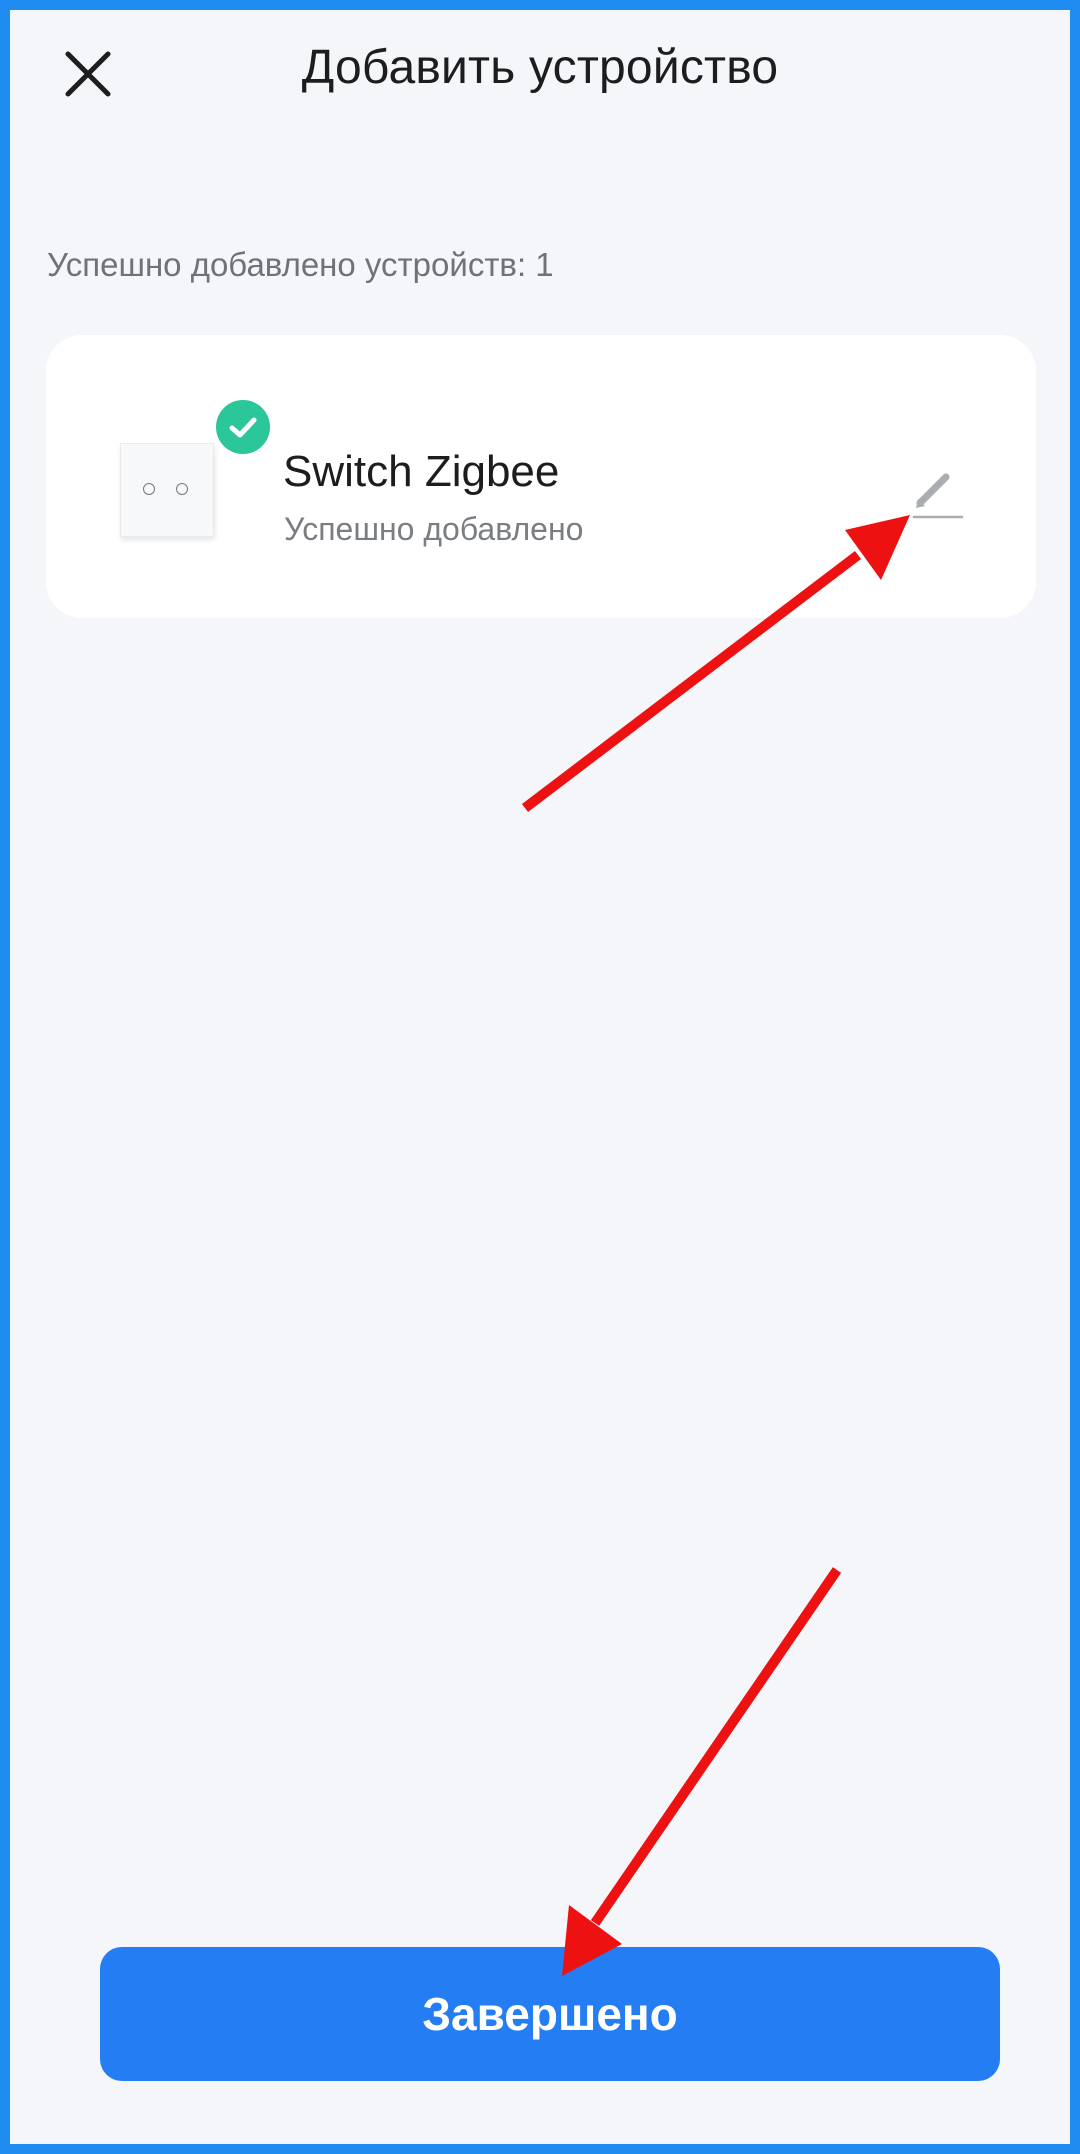 This screenshot has height=2154, width=1080. I want to click on device-card: Switch Zigbee Успешно добавлено, so click(541, 476).